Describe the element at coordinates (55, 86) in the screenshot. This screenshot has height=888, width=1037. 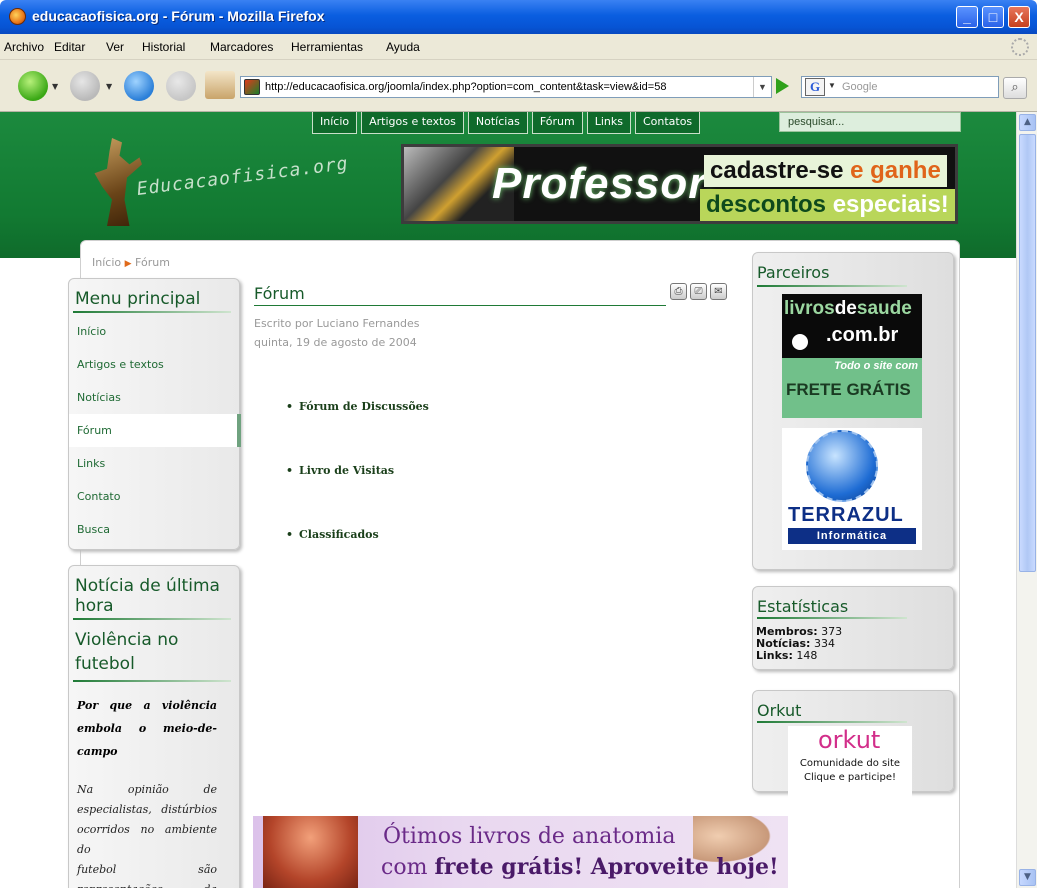
I see `back-dropdown-icon: ▼` at that location.